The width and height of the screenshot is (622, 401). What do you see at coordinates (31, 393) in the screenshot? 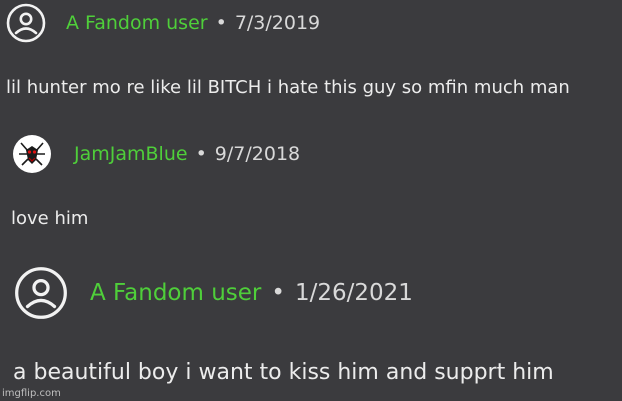
I see `watermark: imgflip.com` at bounding box center [31, 393].